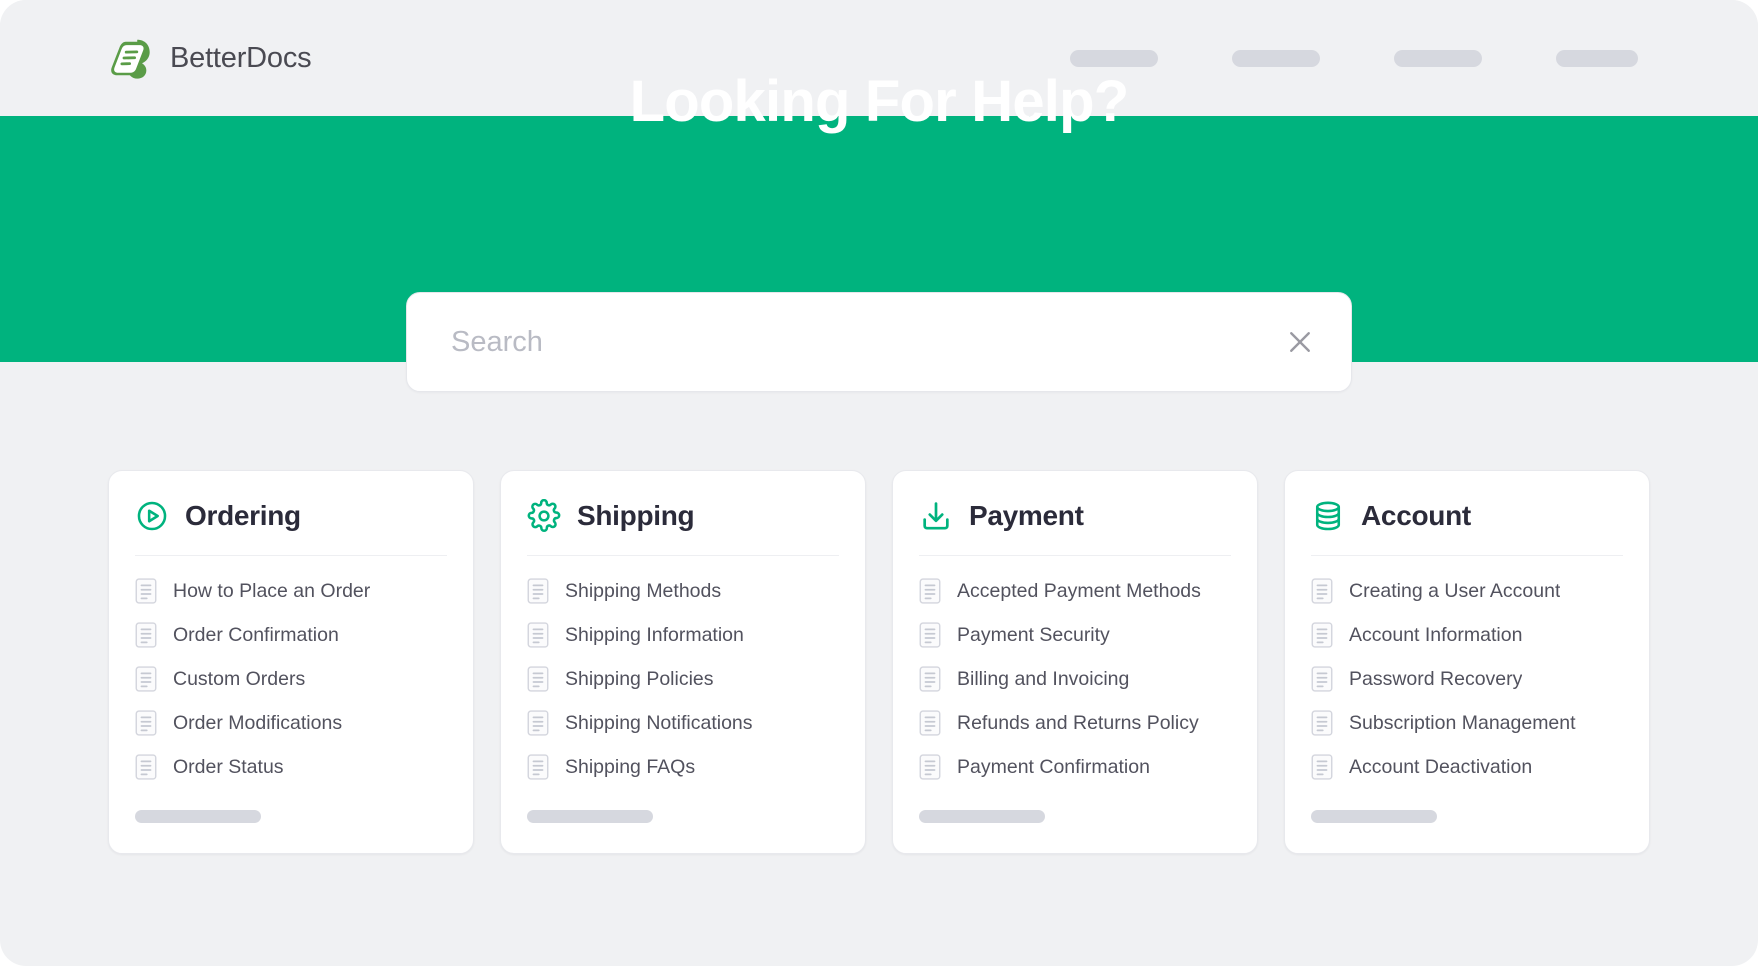 This screenshot has width=1758, height=966. Describe the element at coordinates (228, 766) in the screenshot. I see `list-item-label: Order Status` at that location.